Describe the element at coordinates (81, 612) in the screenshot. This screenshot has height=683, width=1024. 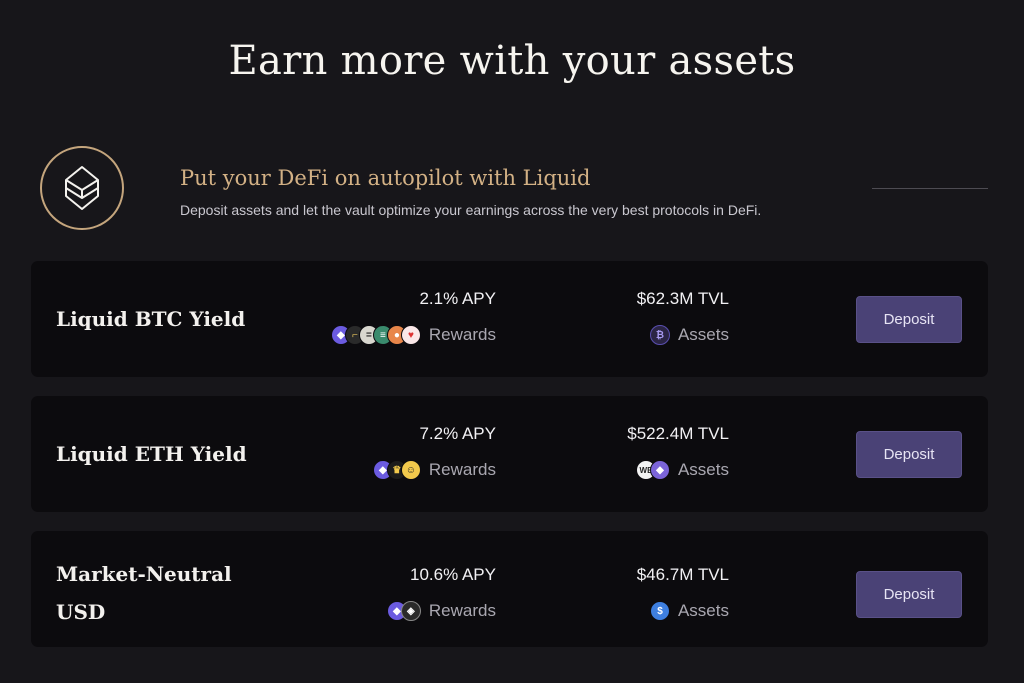
I see `vault-name-line: USD` at that location.